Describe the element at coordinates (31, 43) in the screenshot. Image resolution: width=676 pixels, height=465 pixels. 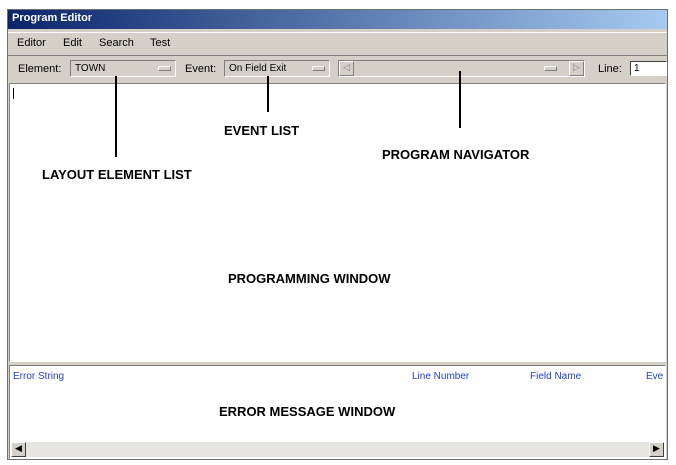
I see `menu-editor: Editor` at that location.